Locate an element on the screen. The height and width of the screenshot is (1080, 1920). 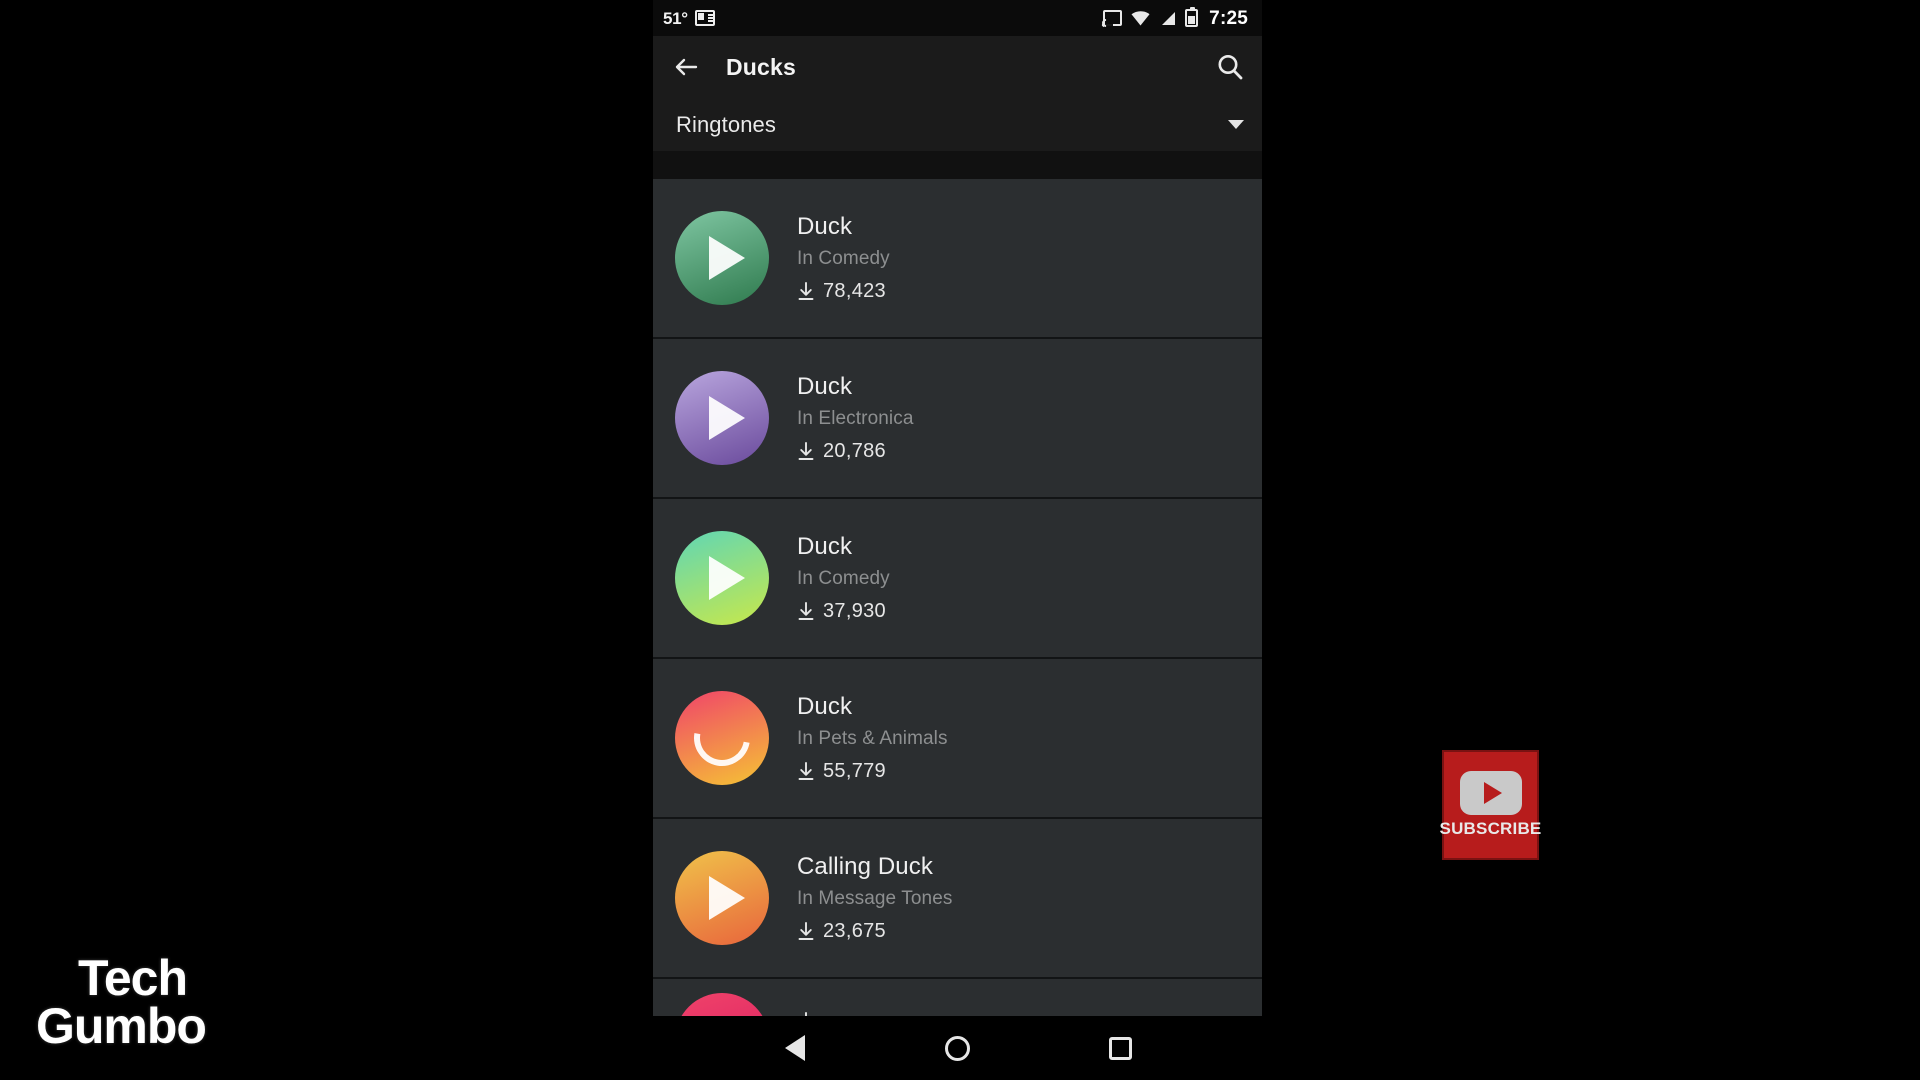
chevron-down-icon is located at coordinates (1236, 124).